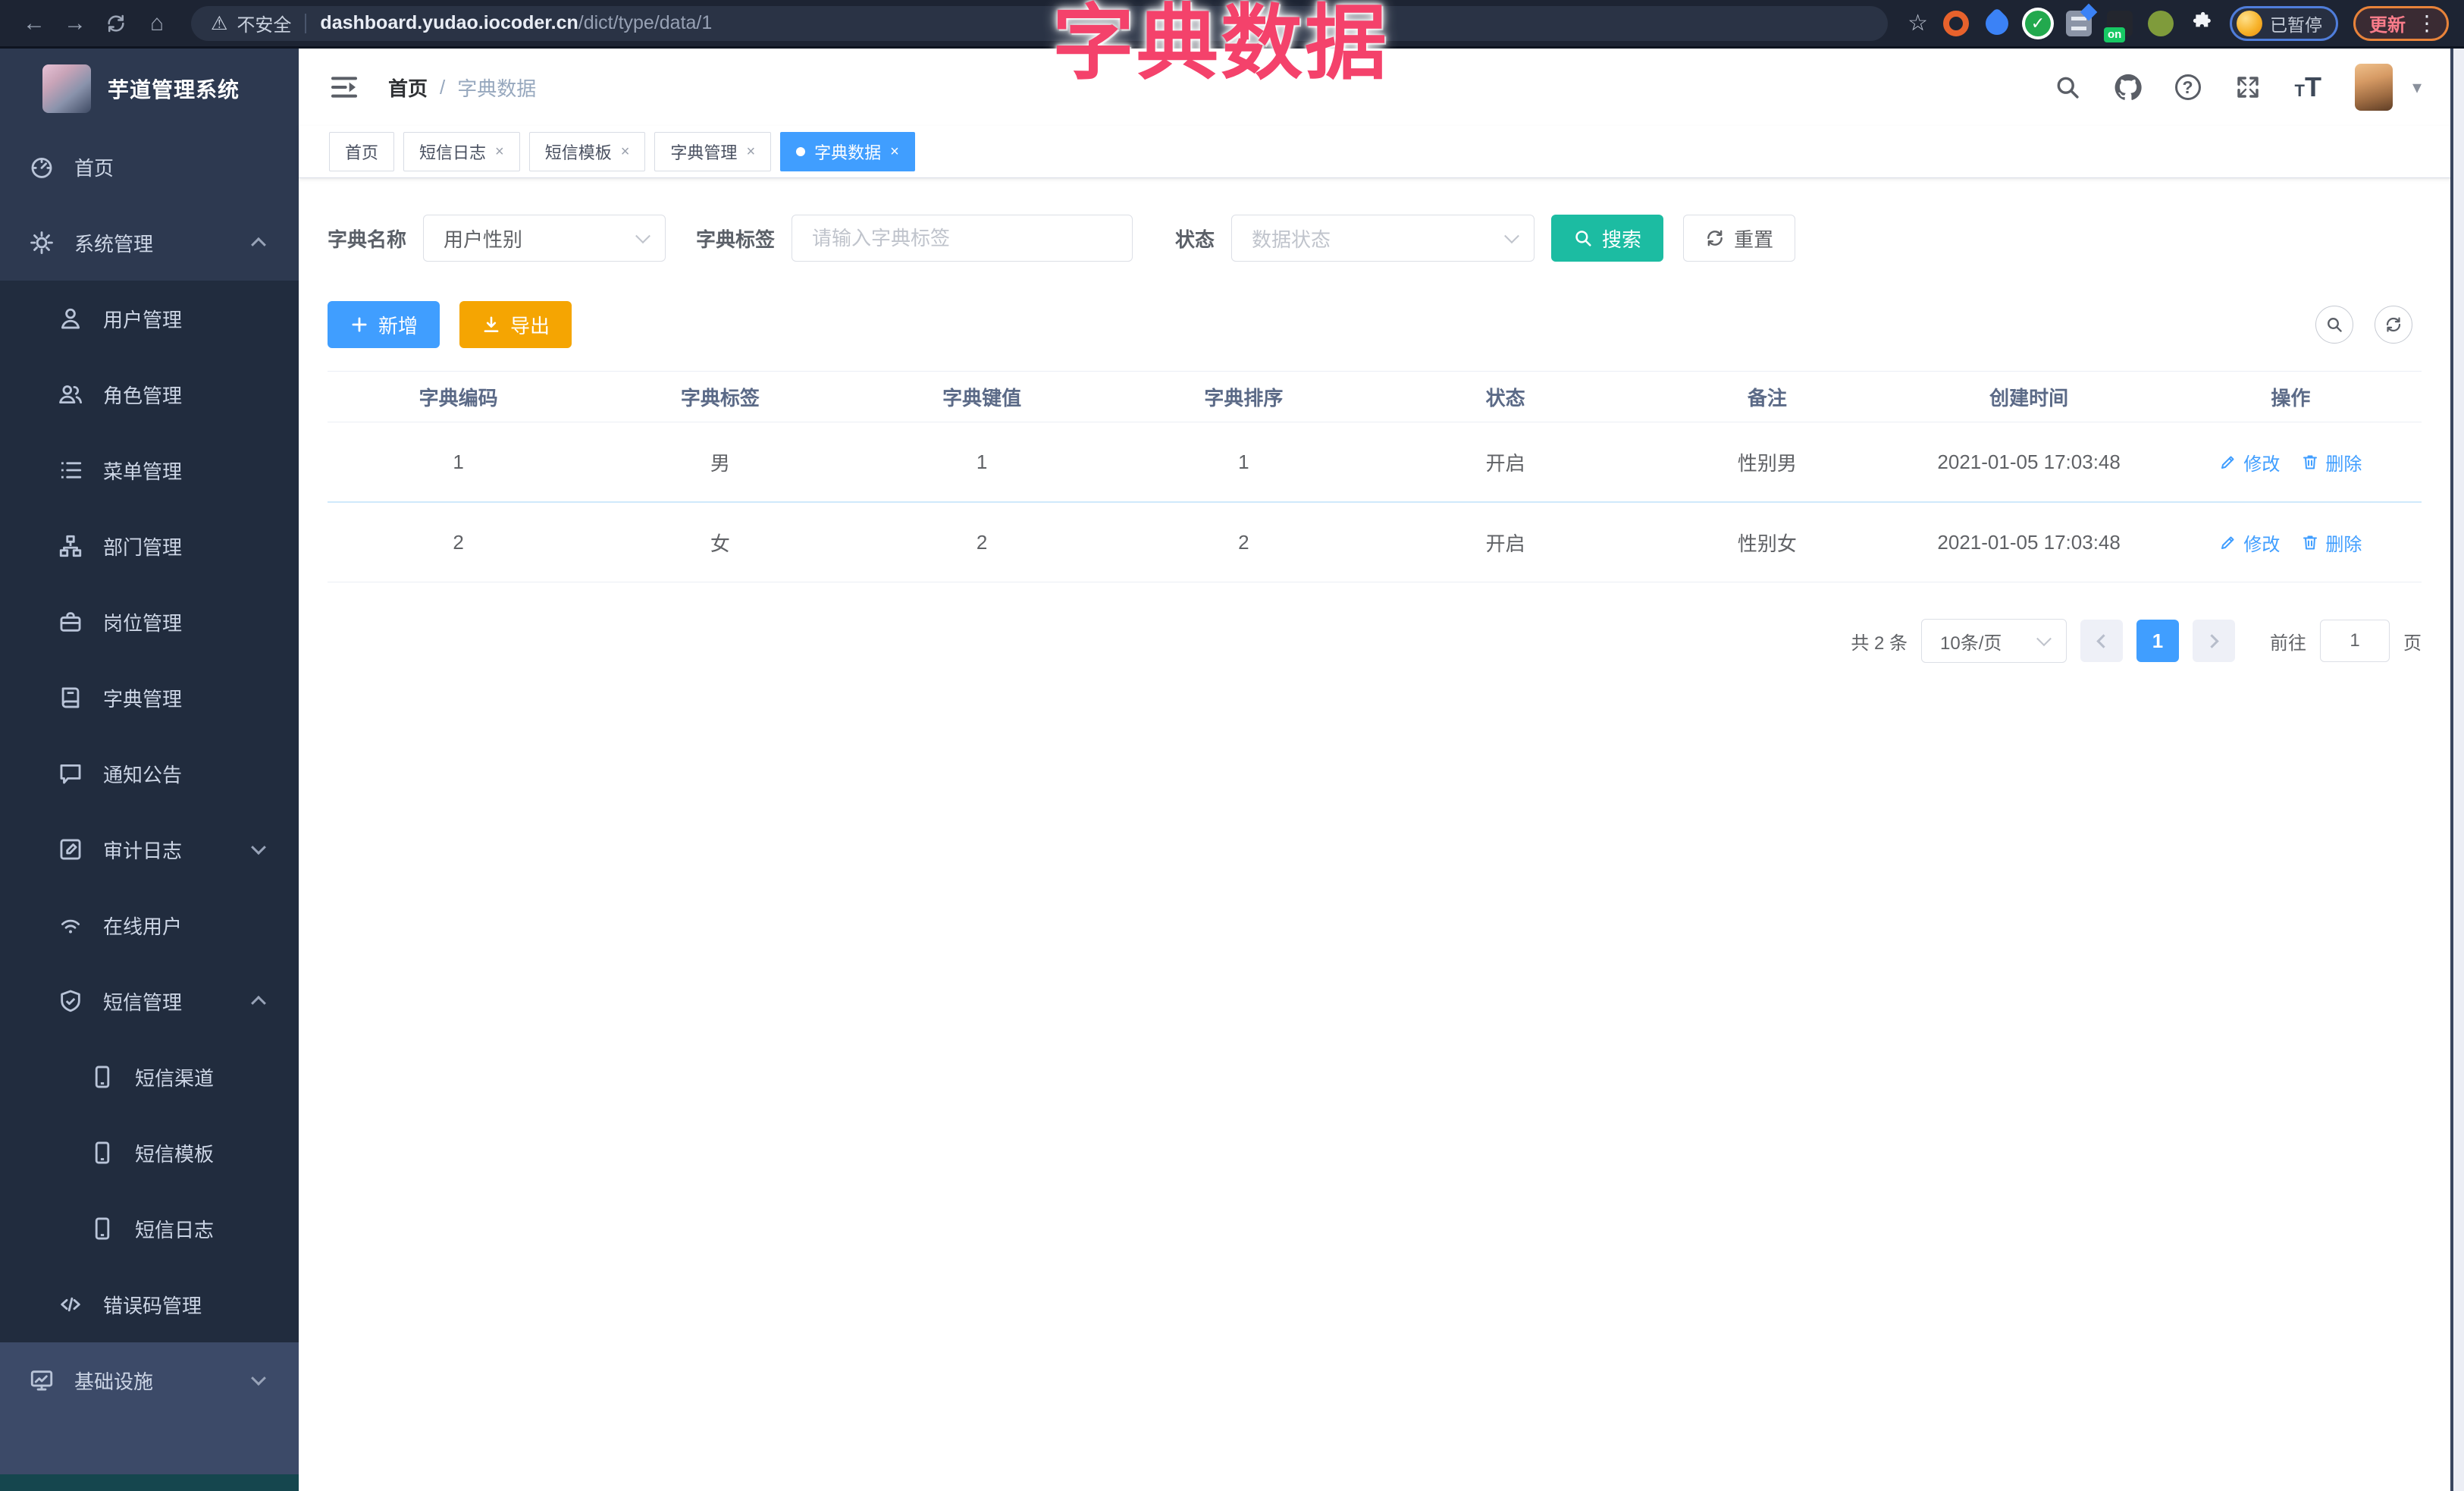  I want to click on reset-button: 重置, so click(1739, 238).